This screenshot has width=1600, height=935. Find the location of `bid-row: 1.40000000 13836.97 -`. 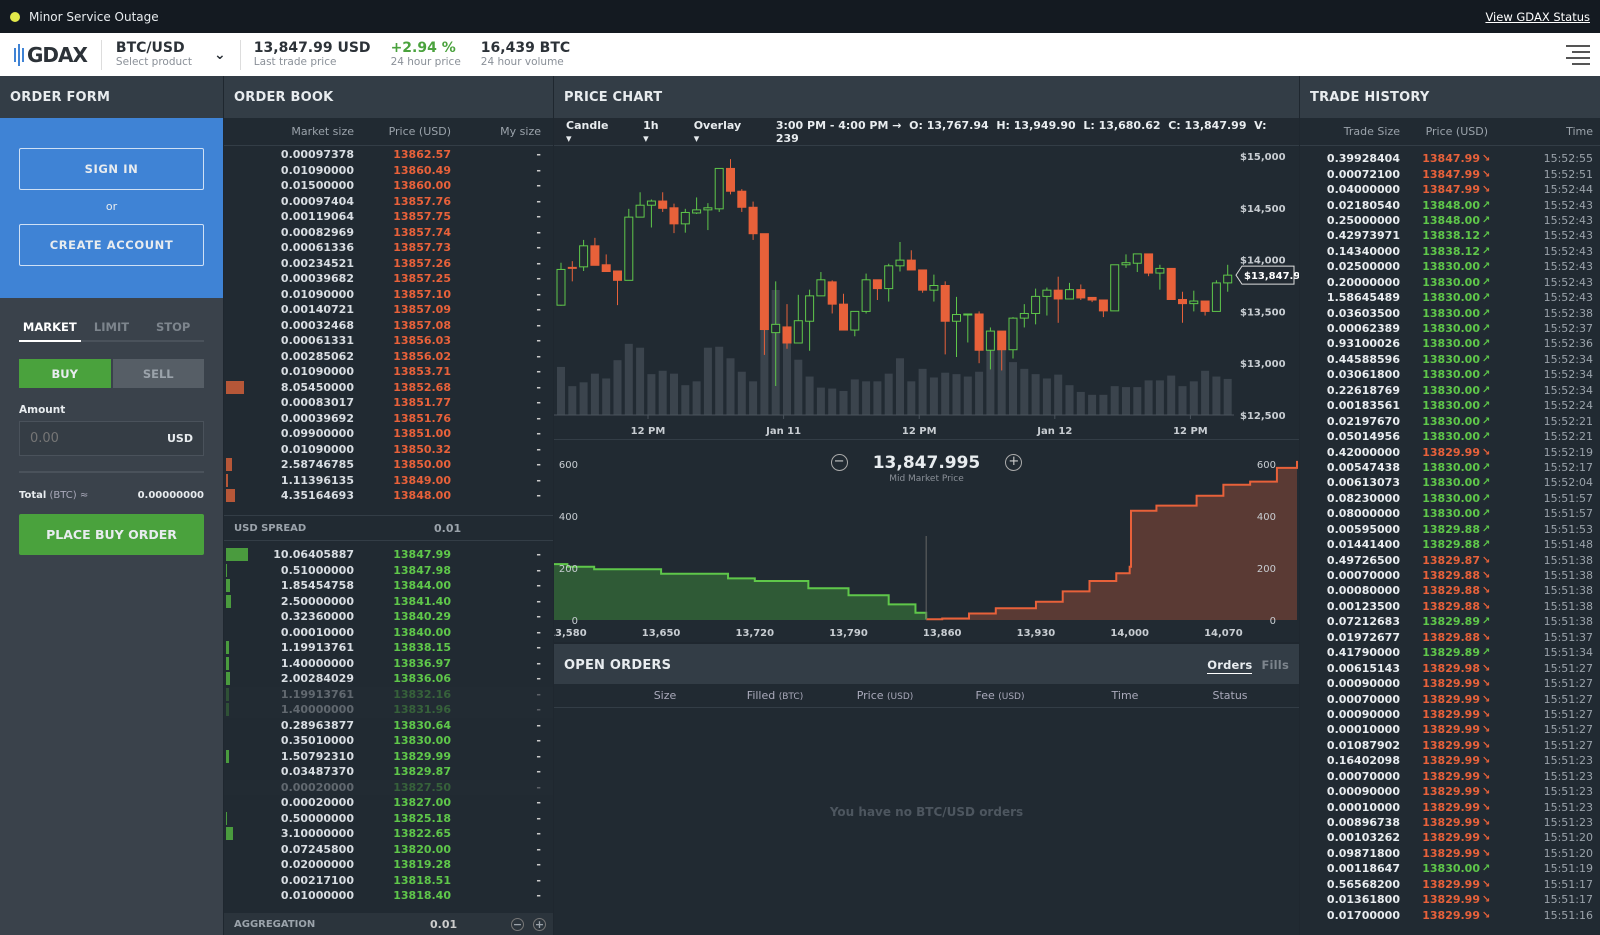

bid-row: 1.40000000 13836.97 - is located at coordinates (388, 664).